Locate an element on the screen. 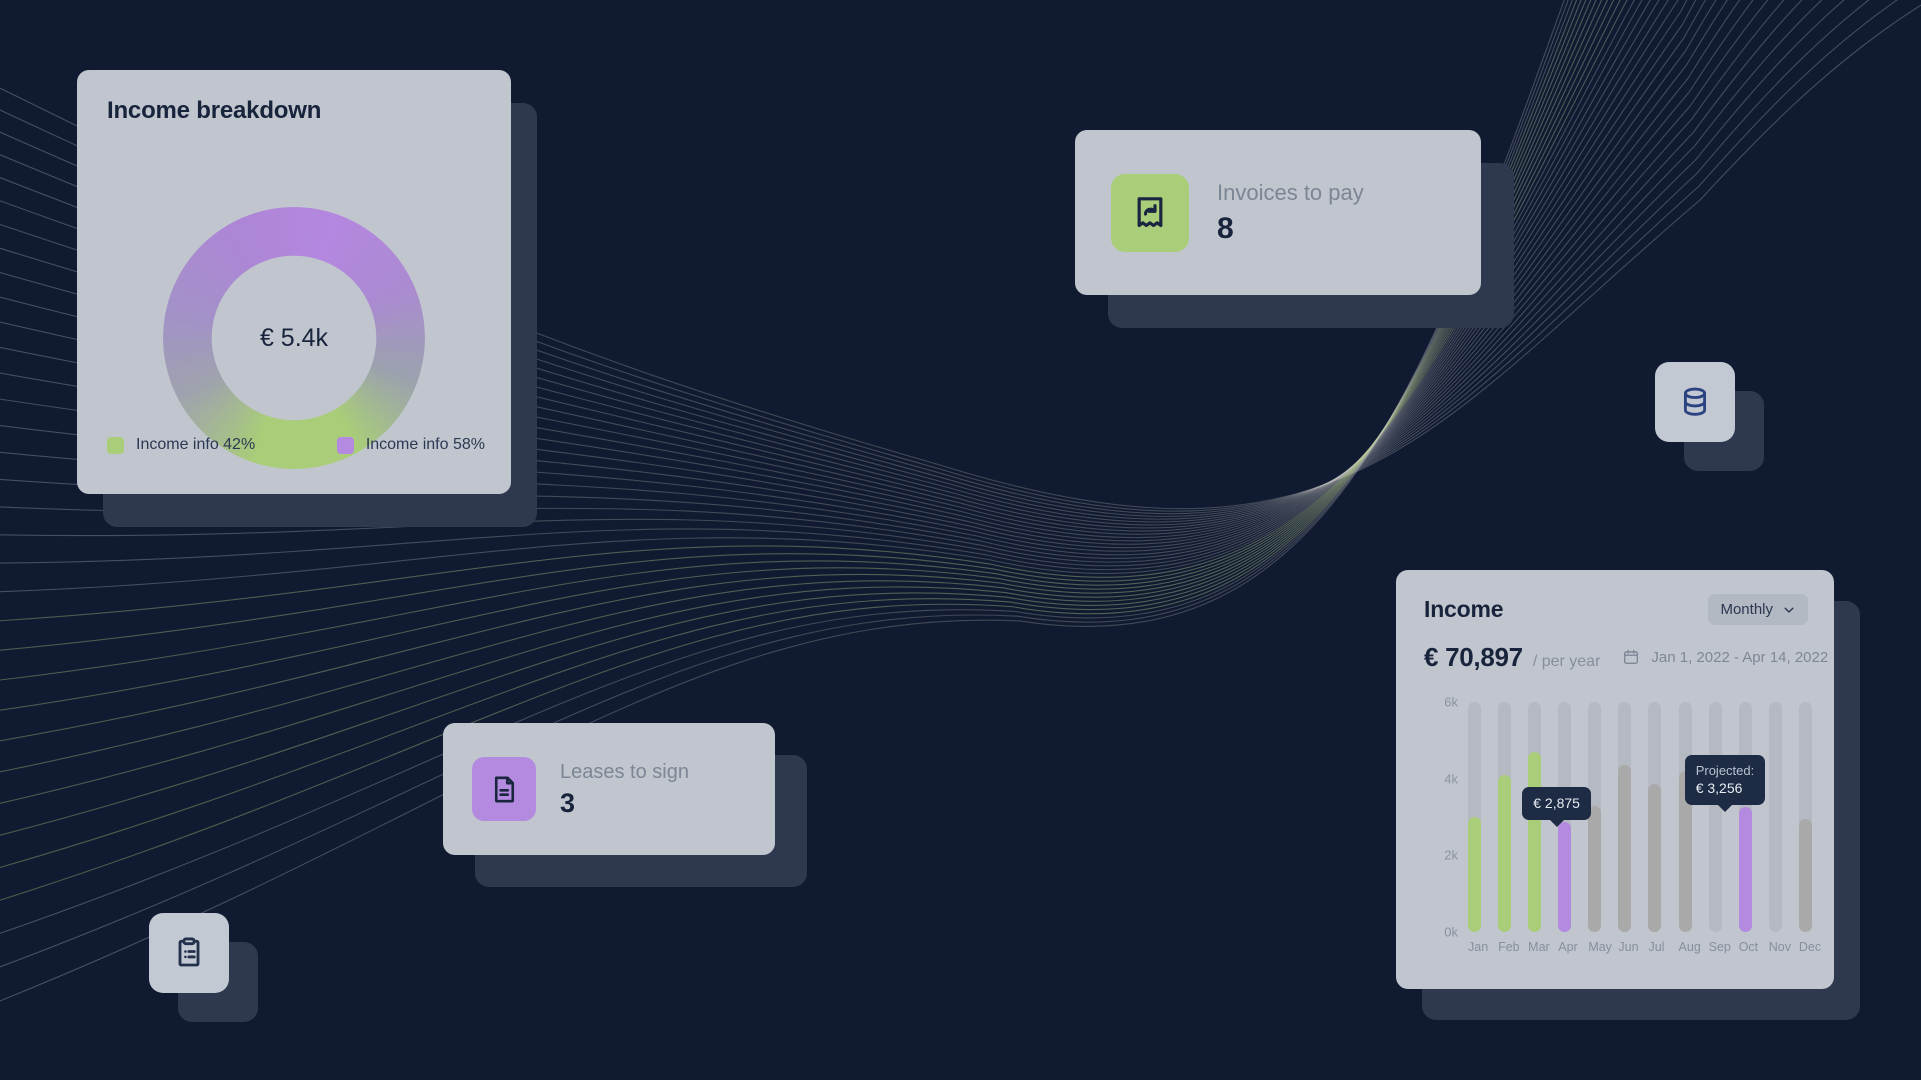 The image size is (1921, 1080). income-amount-unit: / per year is located at coordinates (1566, 661).